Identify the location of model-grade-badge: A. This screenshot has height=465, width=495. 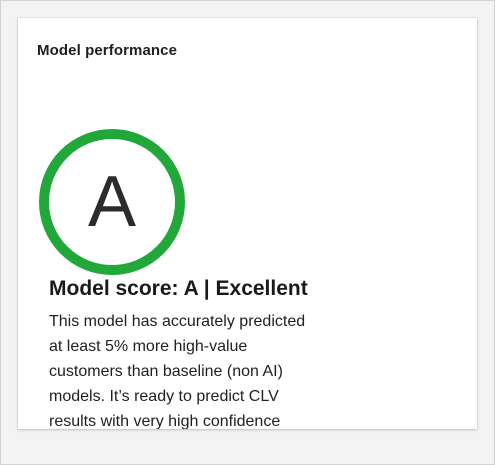
(112, 202).